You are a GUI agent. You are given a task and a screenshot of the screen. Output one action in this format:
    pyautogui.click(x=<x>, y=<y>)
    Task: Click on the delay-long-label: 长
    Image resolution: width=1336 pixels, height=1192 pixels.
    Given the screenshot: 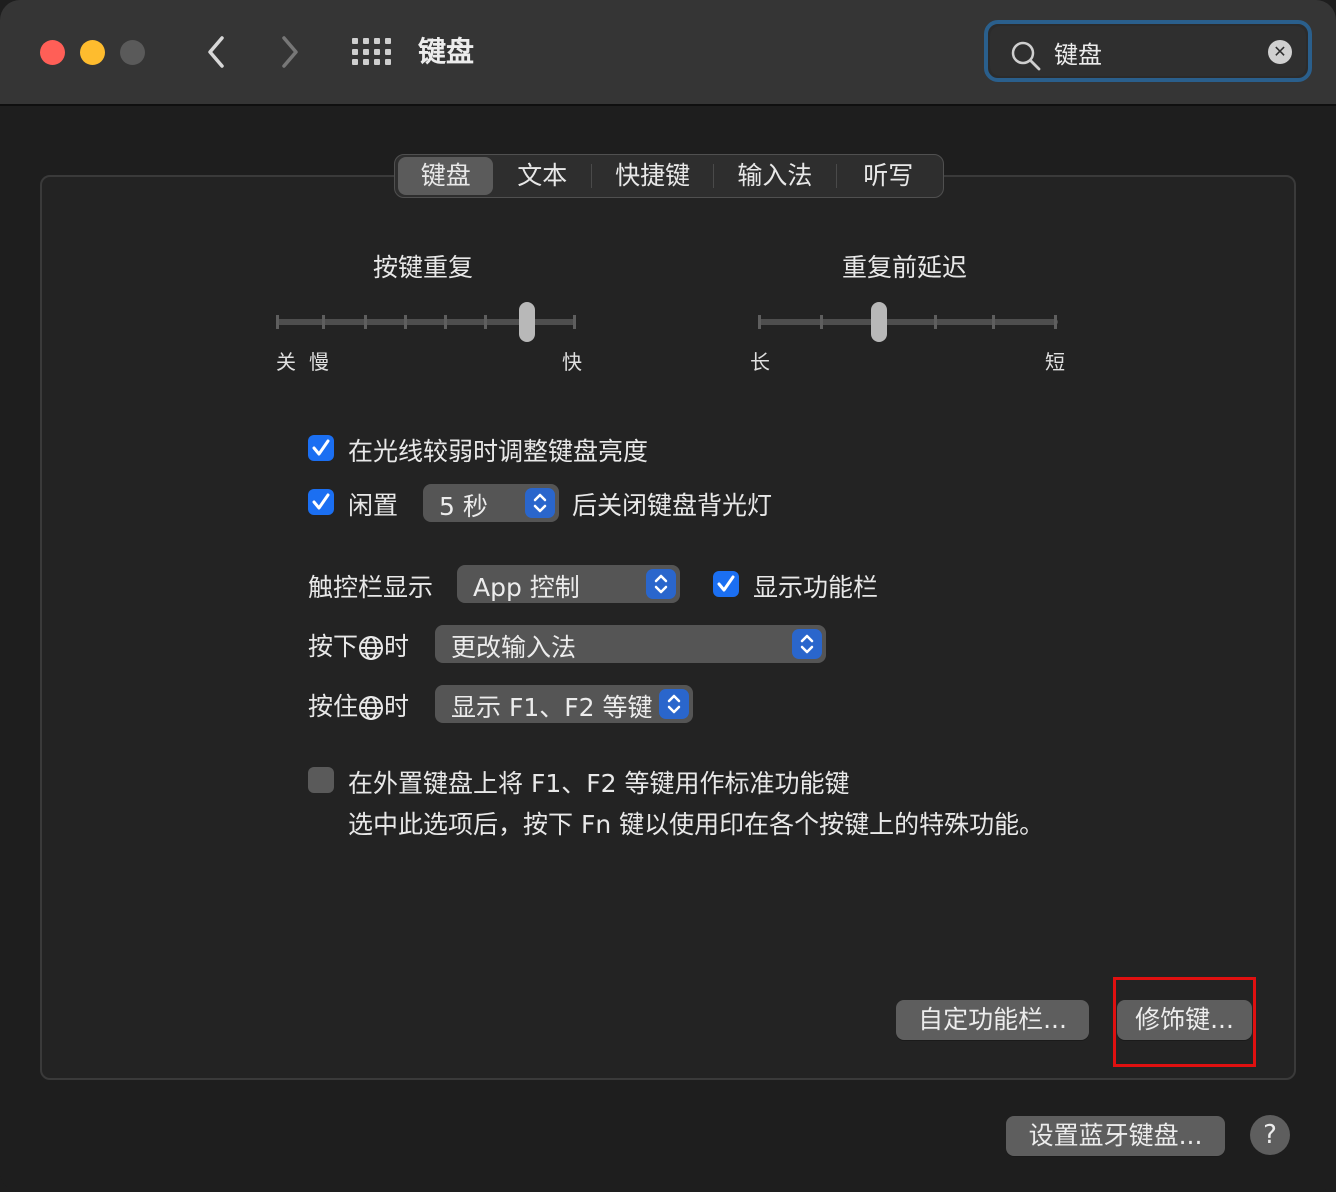 What is the action you would take?
    pyautogui.click(x=760, y=362)
    